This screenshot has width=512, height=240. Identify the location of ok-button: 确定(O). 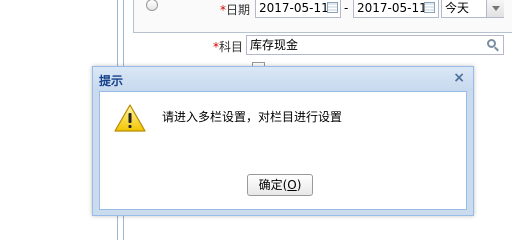
(280, 185).